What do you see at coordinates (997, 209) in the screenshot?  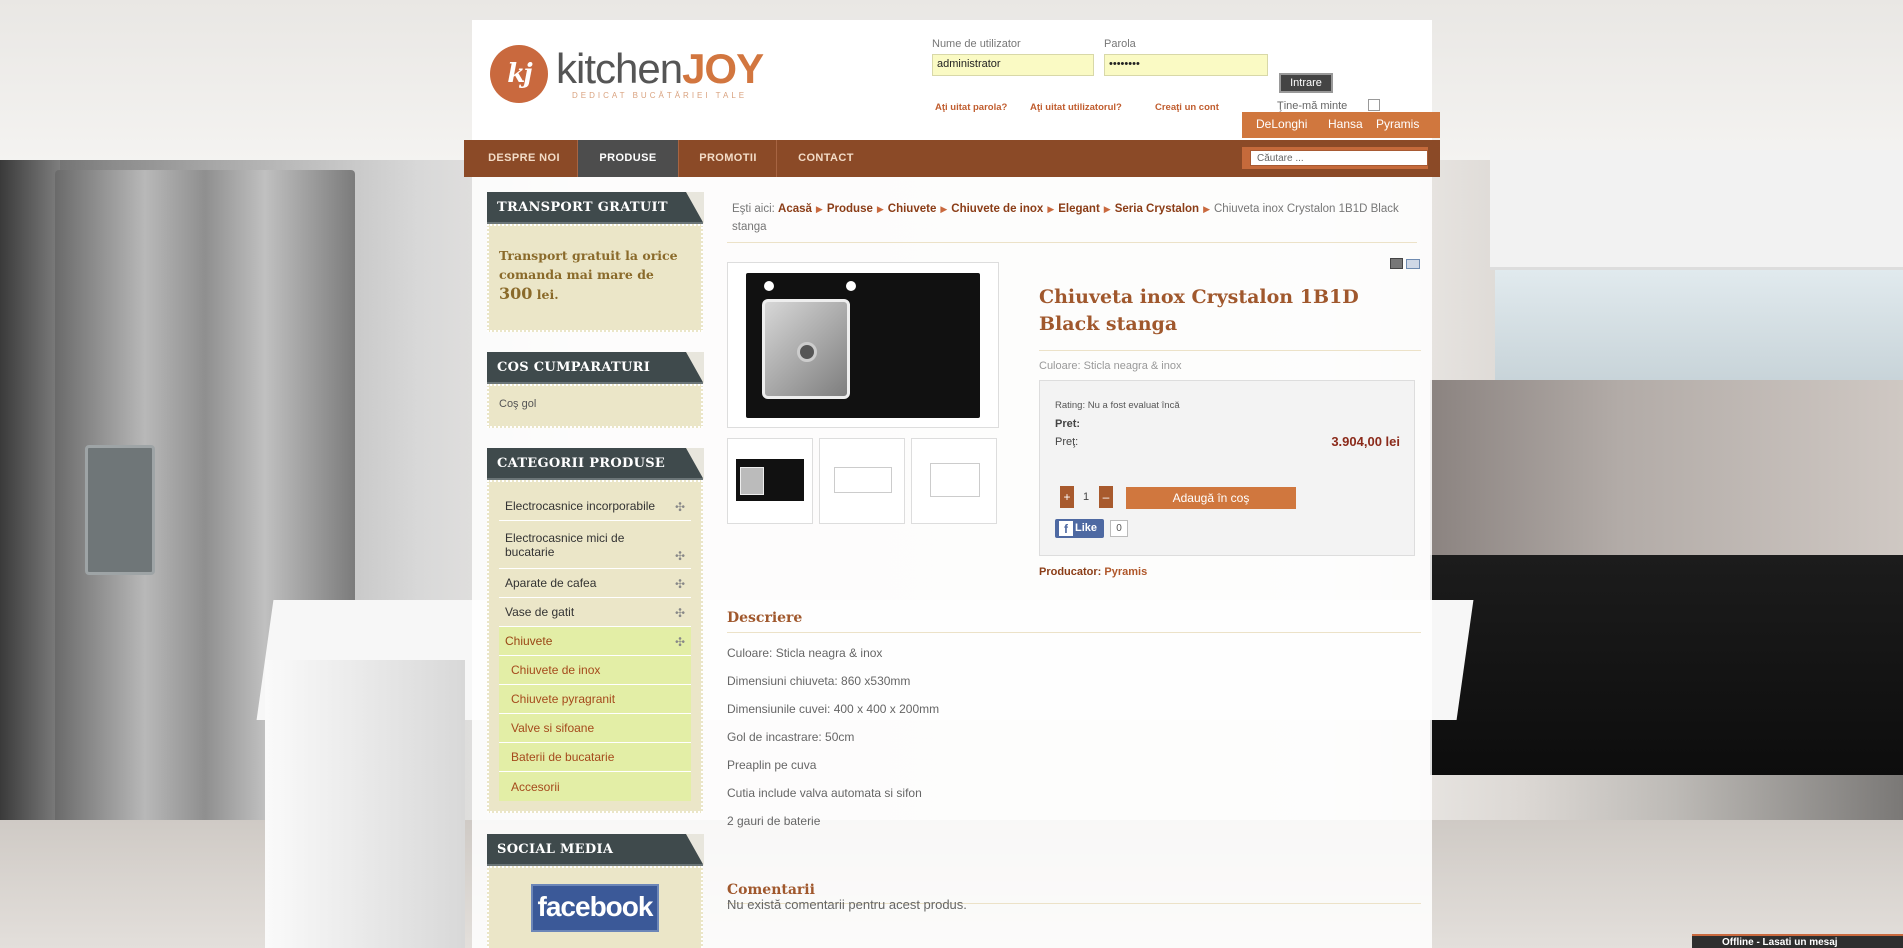 I see `breadcrumb-chiuvete-de-inox: Chiuvete de inox` at bounding box center [997, 209].